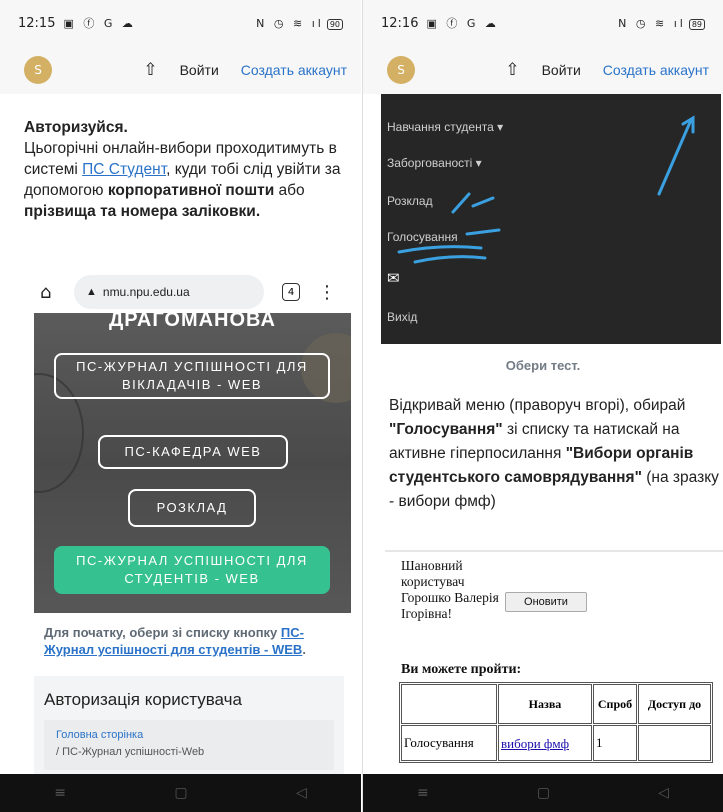  I want to click on hero-title: ДРАГОМАНОВА, so click(192, 322).